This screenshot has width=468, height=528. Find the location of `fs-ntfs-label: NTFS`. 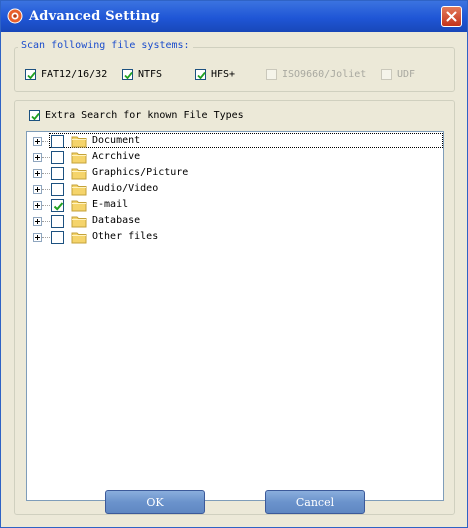

fs-ntfs-label: NTFS is located at coordinates (150, 74).